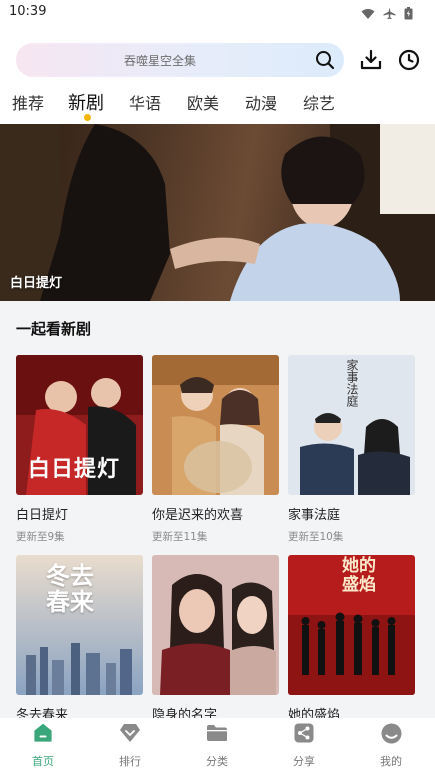 Image resolution: width=435 pixels, height=773 pixels. What do you see at coordinates (74, 469) in the screenshot?
I see `poster-title: 白日提灯` at bounding box center [74, 469].